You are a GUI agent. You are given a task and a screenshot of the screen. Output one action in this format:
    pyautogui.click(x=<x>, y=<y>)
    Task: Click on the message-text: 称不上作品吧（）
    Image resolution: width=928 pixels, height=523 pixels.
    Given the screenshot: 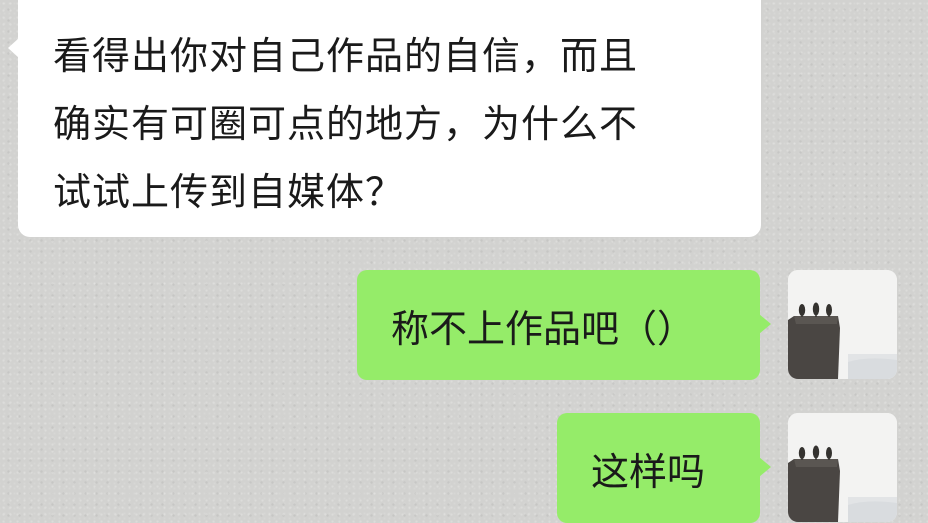 What is the action you would take?
    pyautogui.click(x=543, y=328)
    